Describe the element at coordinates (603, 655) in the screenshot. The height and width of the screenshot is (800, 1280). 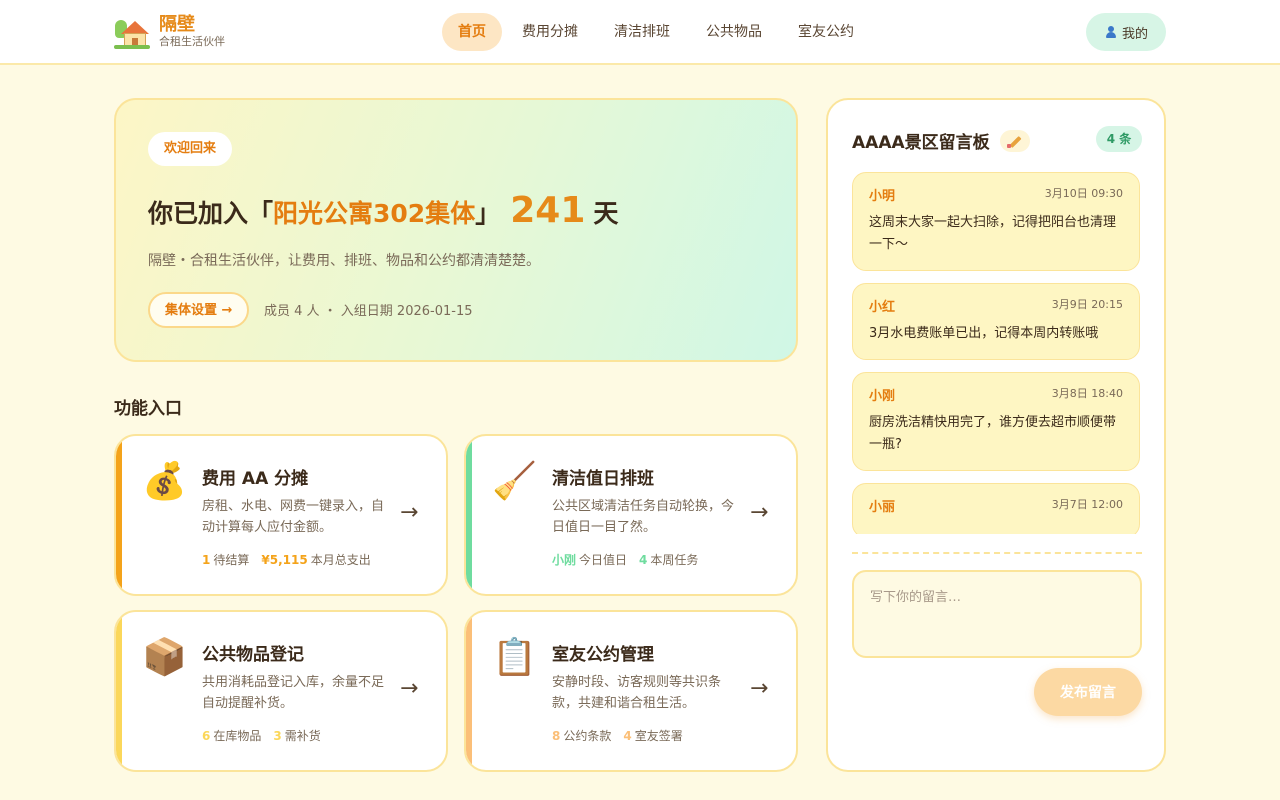
I see `card-title: 室友公约管理` at that location.